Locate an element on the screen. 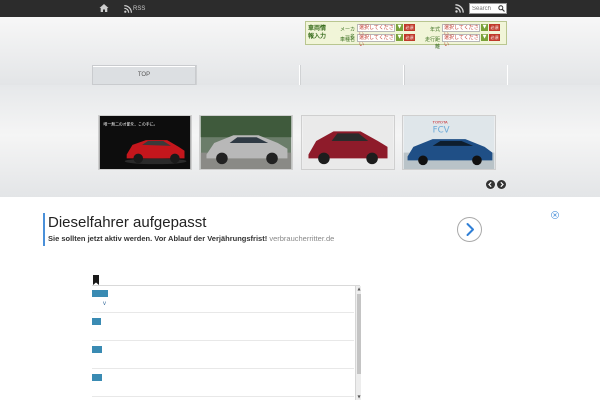 The height and width of the screenshot is (400, 600). mileage-label: 走行距離 is located at coordinates (432, 43).